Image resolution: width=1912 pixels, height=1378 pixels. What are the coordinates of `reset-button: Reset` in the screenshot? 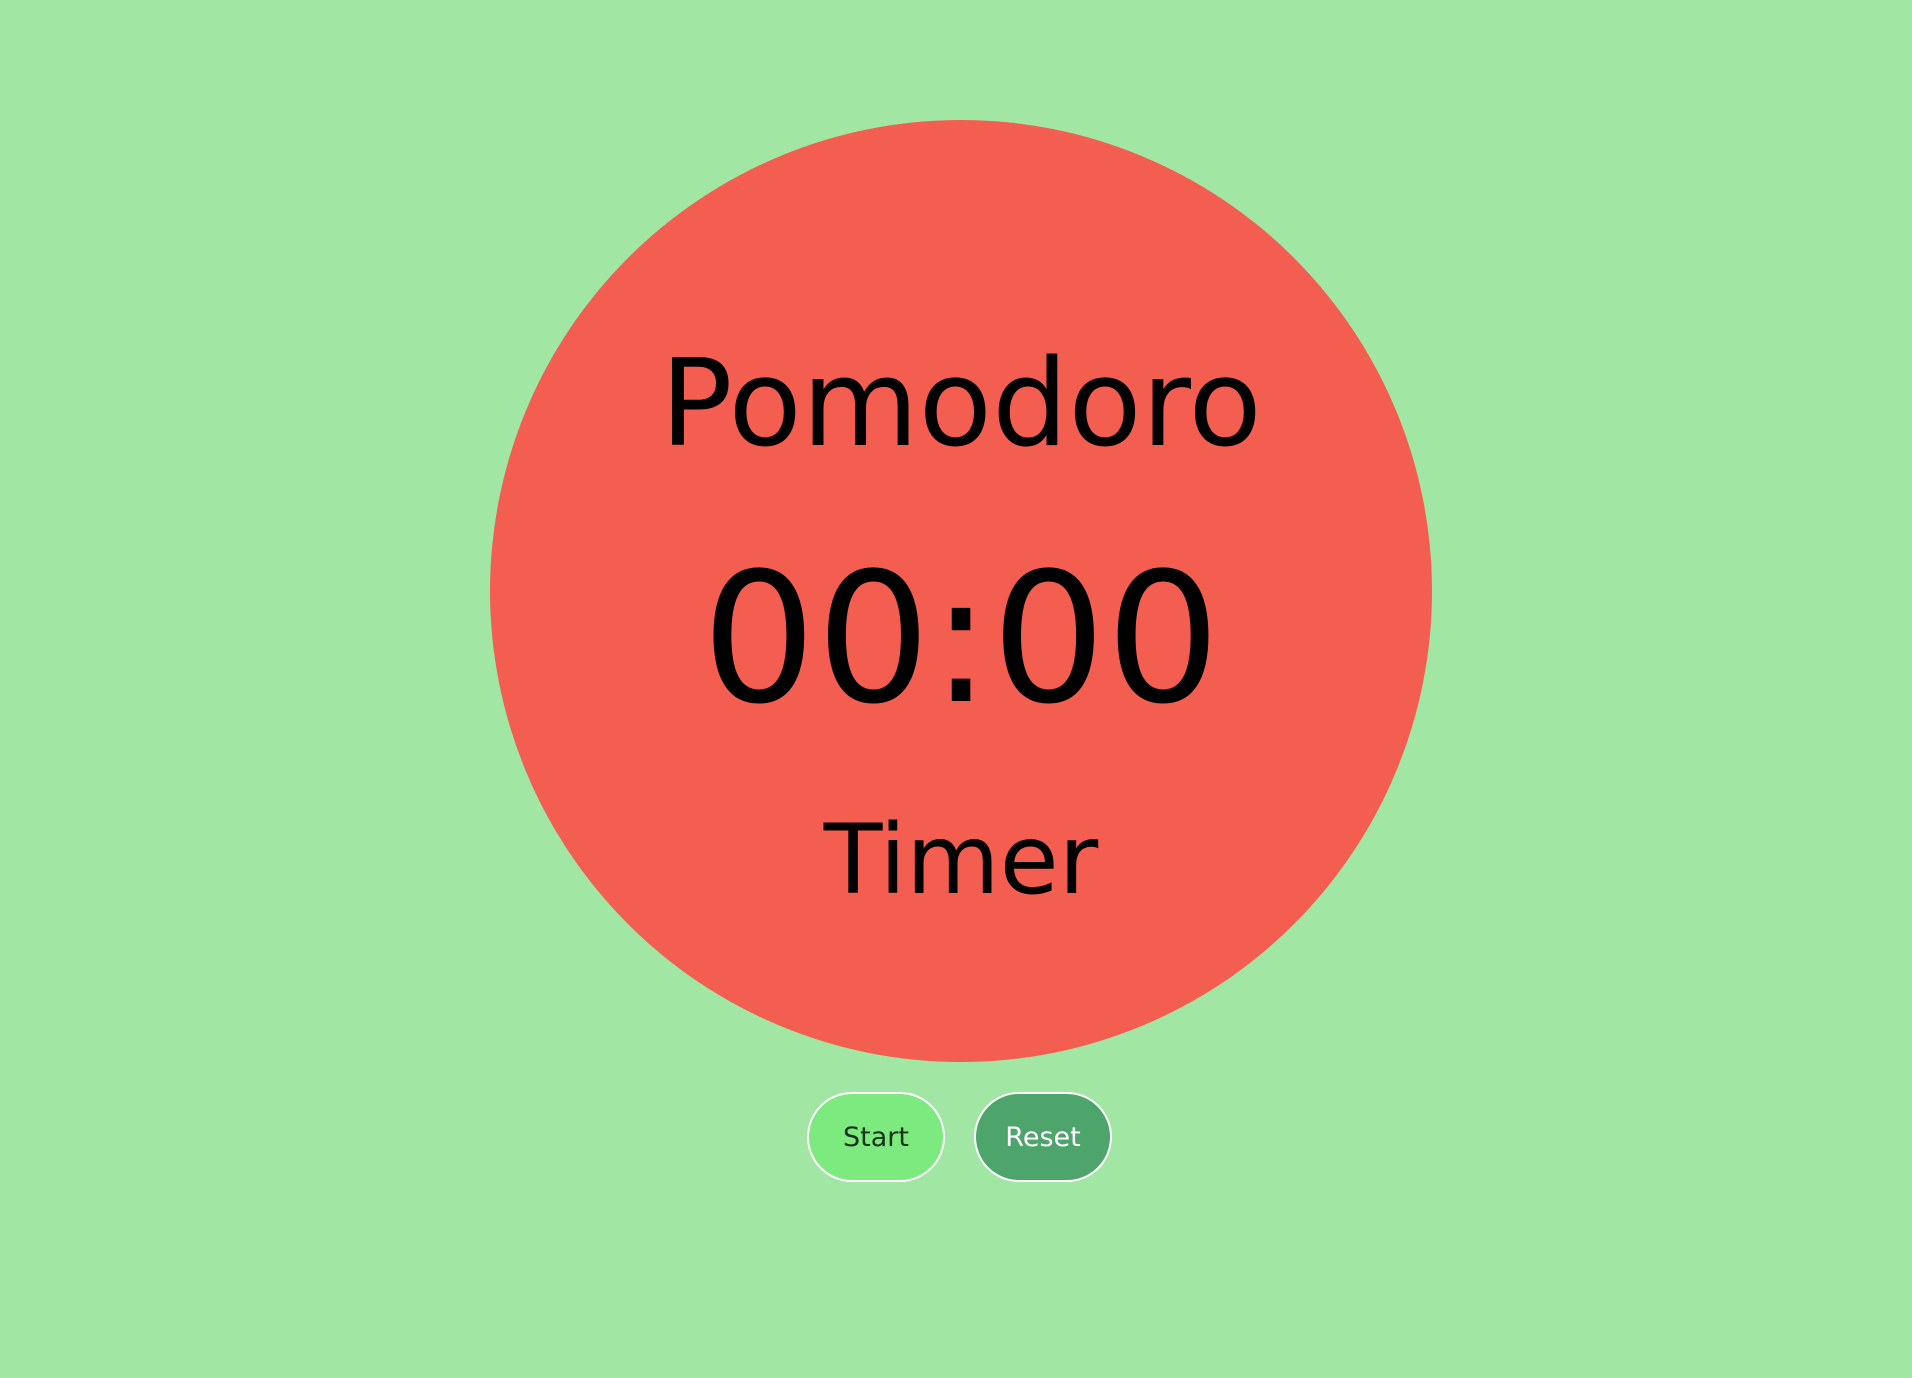 It's located at (1043, 1137).